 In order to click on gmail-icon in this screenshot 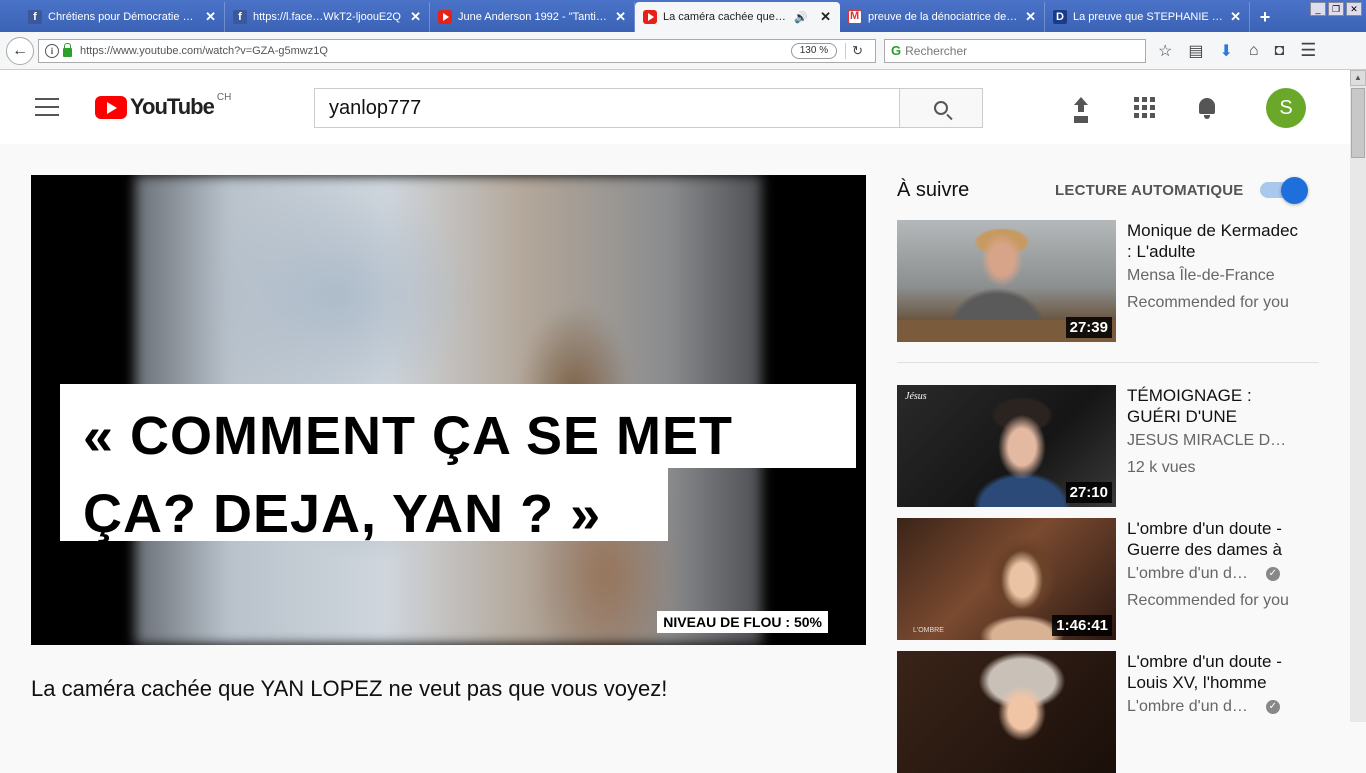, I will do `click(855, 17)`.